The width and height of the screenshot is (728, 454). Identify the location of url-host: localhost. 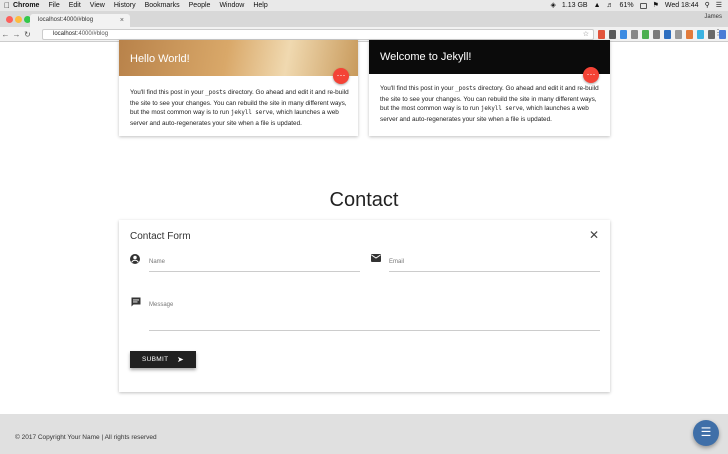
(65, 34).